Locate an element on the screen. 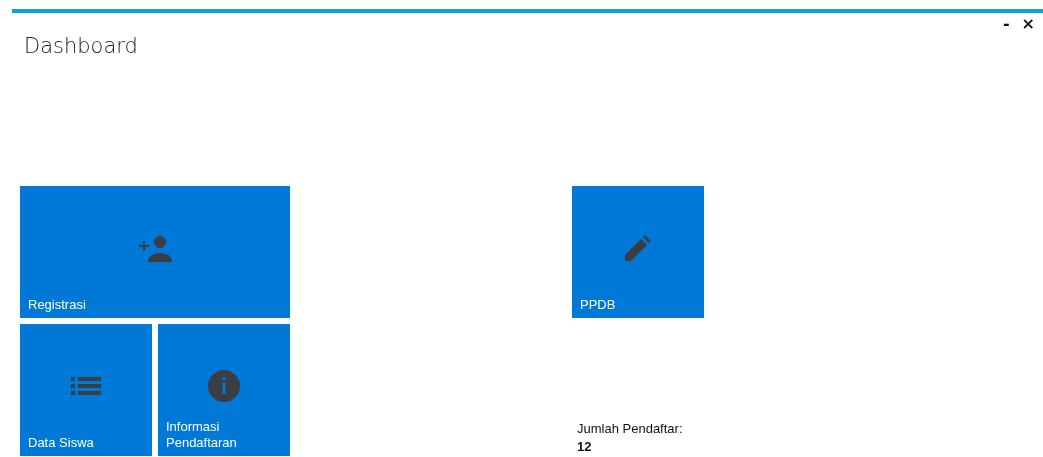 Image resolution: width=1043 pixels, height=457 pixels. dashboard-tile: Registrasi is located at coordinates (155, 252).